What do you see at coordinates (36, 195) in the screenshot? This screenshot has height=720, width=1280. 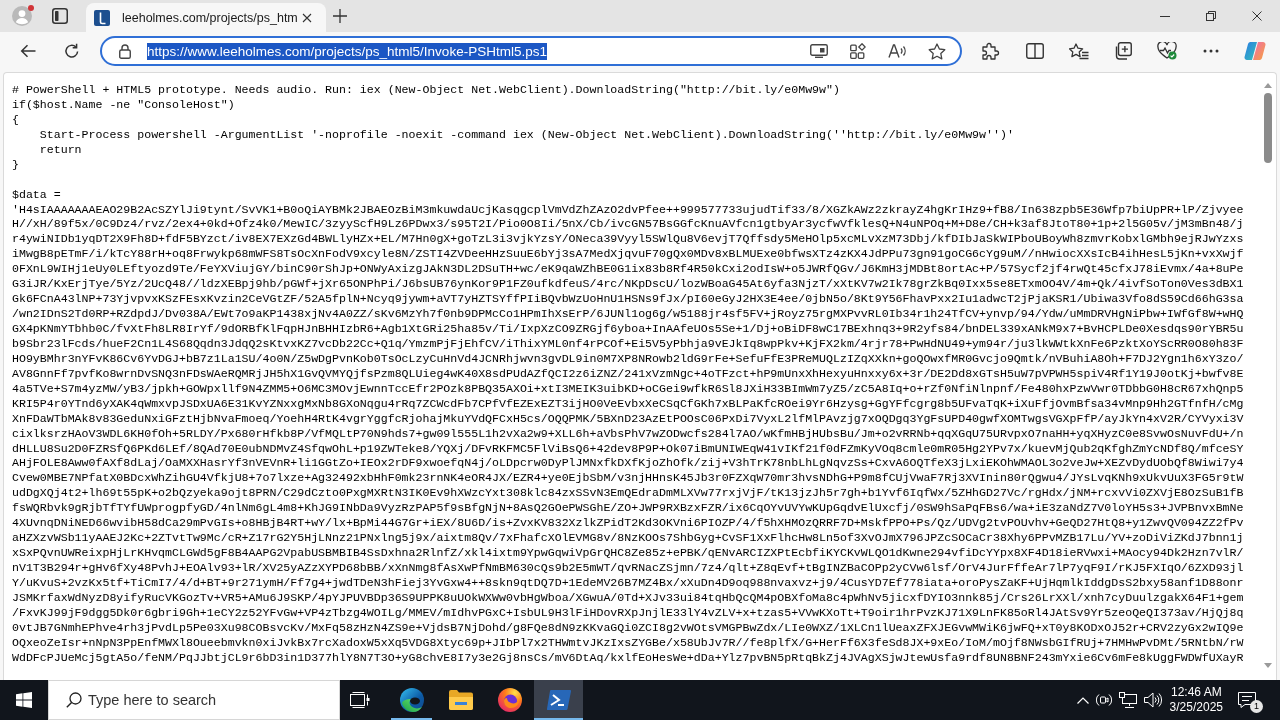 I see `code-line: $data =` at bounding box center [36, 195].